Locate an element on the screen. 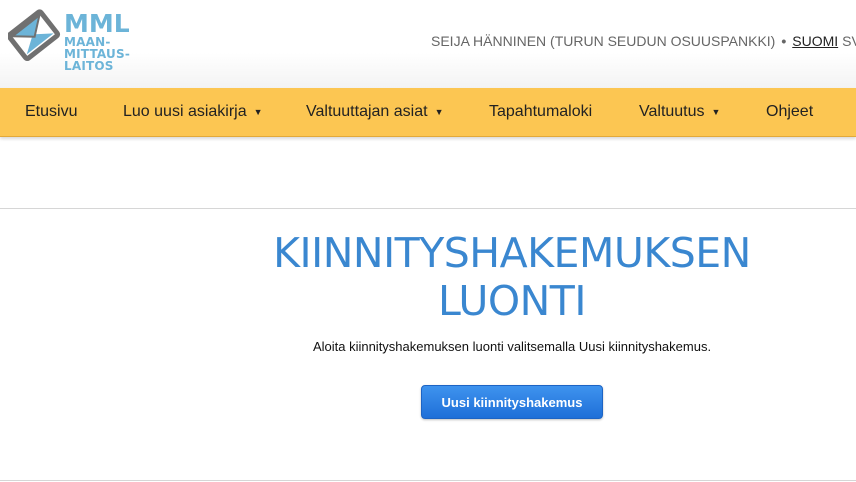 Image resolution: width=856 pixels, height=482 pixels. logo-line-3: LAITOS is located at coordinates (89, 66).